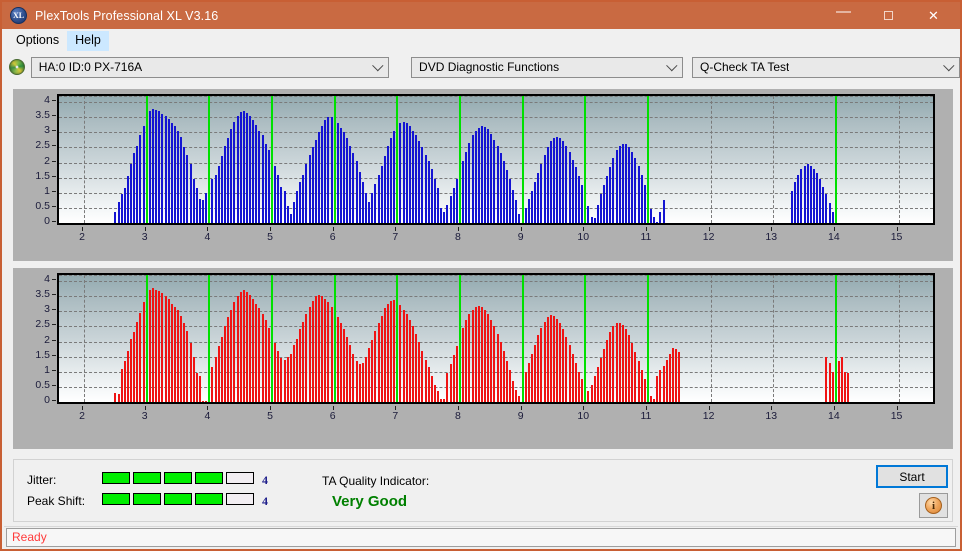 The width and height of the screenshot is (962, 551). What do you see at coordinates (47, 400) in the screenshot?
I see `y-axis-tick-label: 0` at bounding box center [47, 400].